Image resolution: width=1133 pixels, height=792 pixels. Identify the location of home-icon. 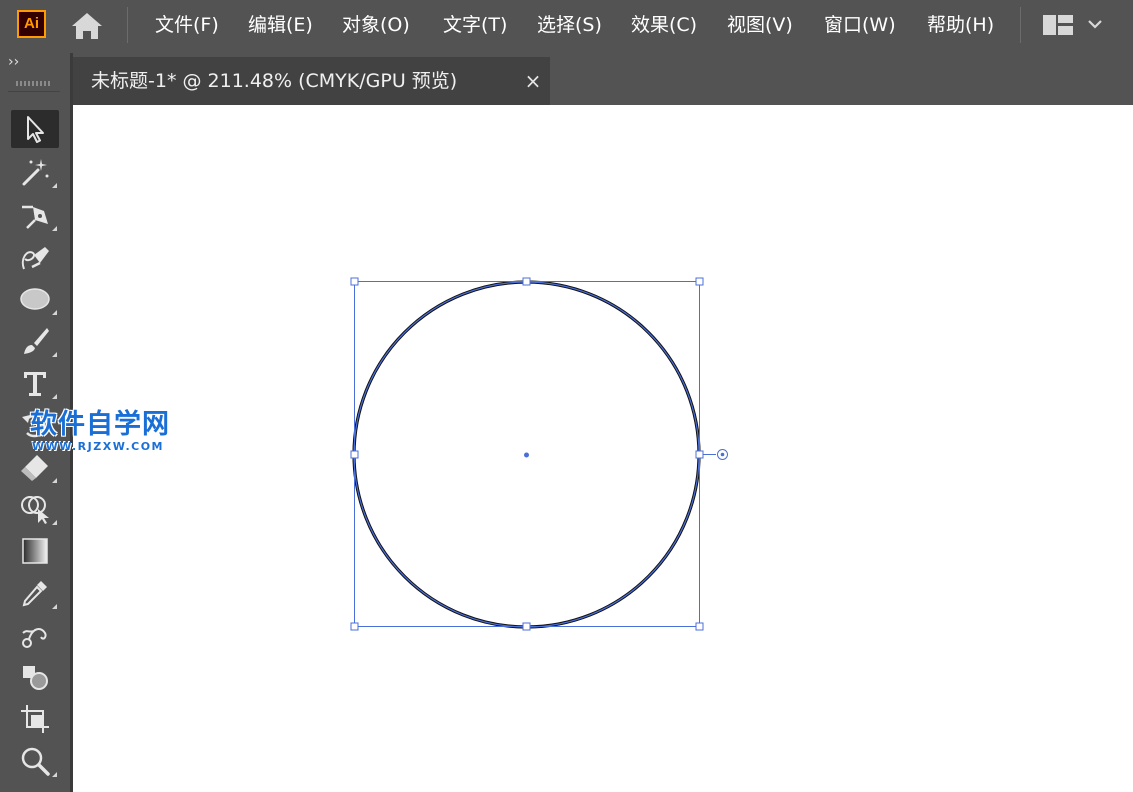
(87, 26).